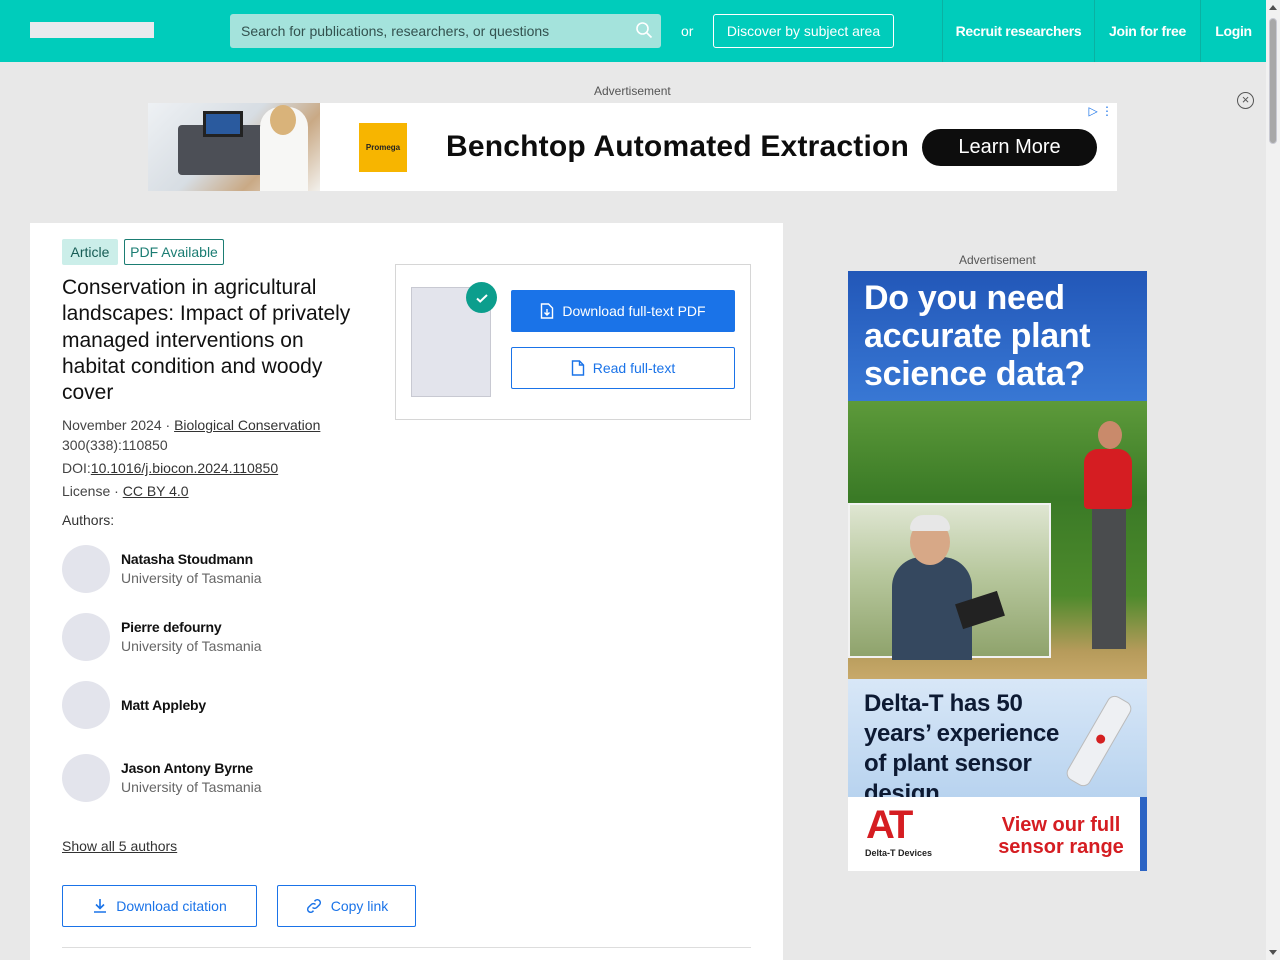  Describe the element at coordinates (481, 297) in the screenshot. I see `checkmark-icon` at that location.